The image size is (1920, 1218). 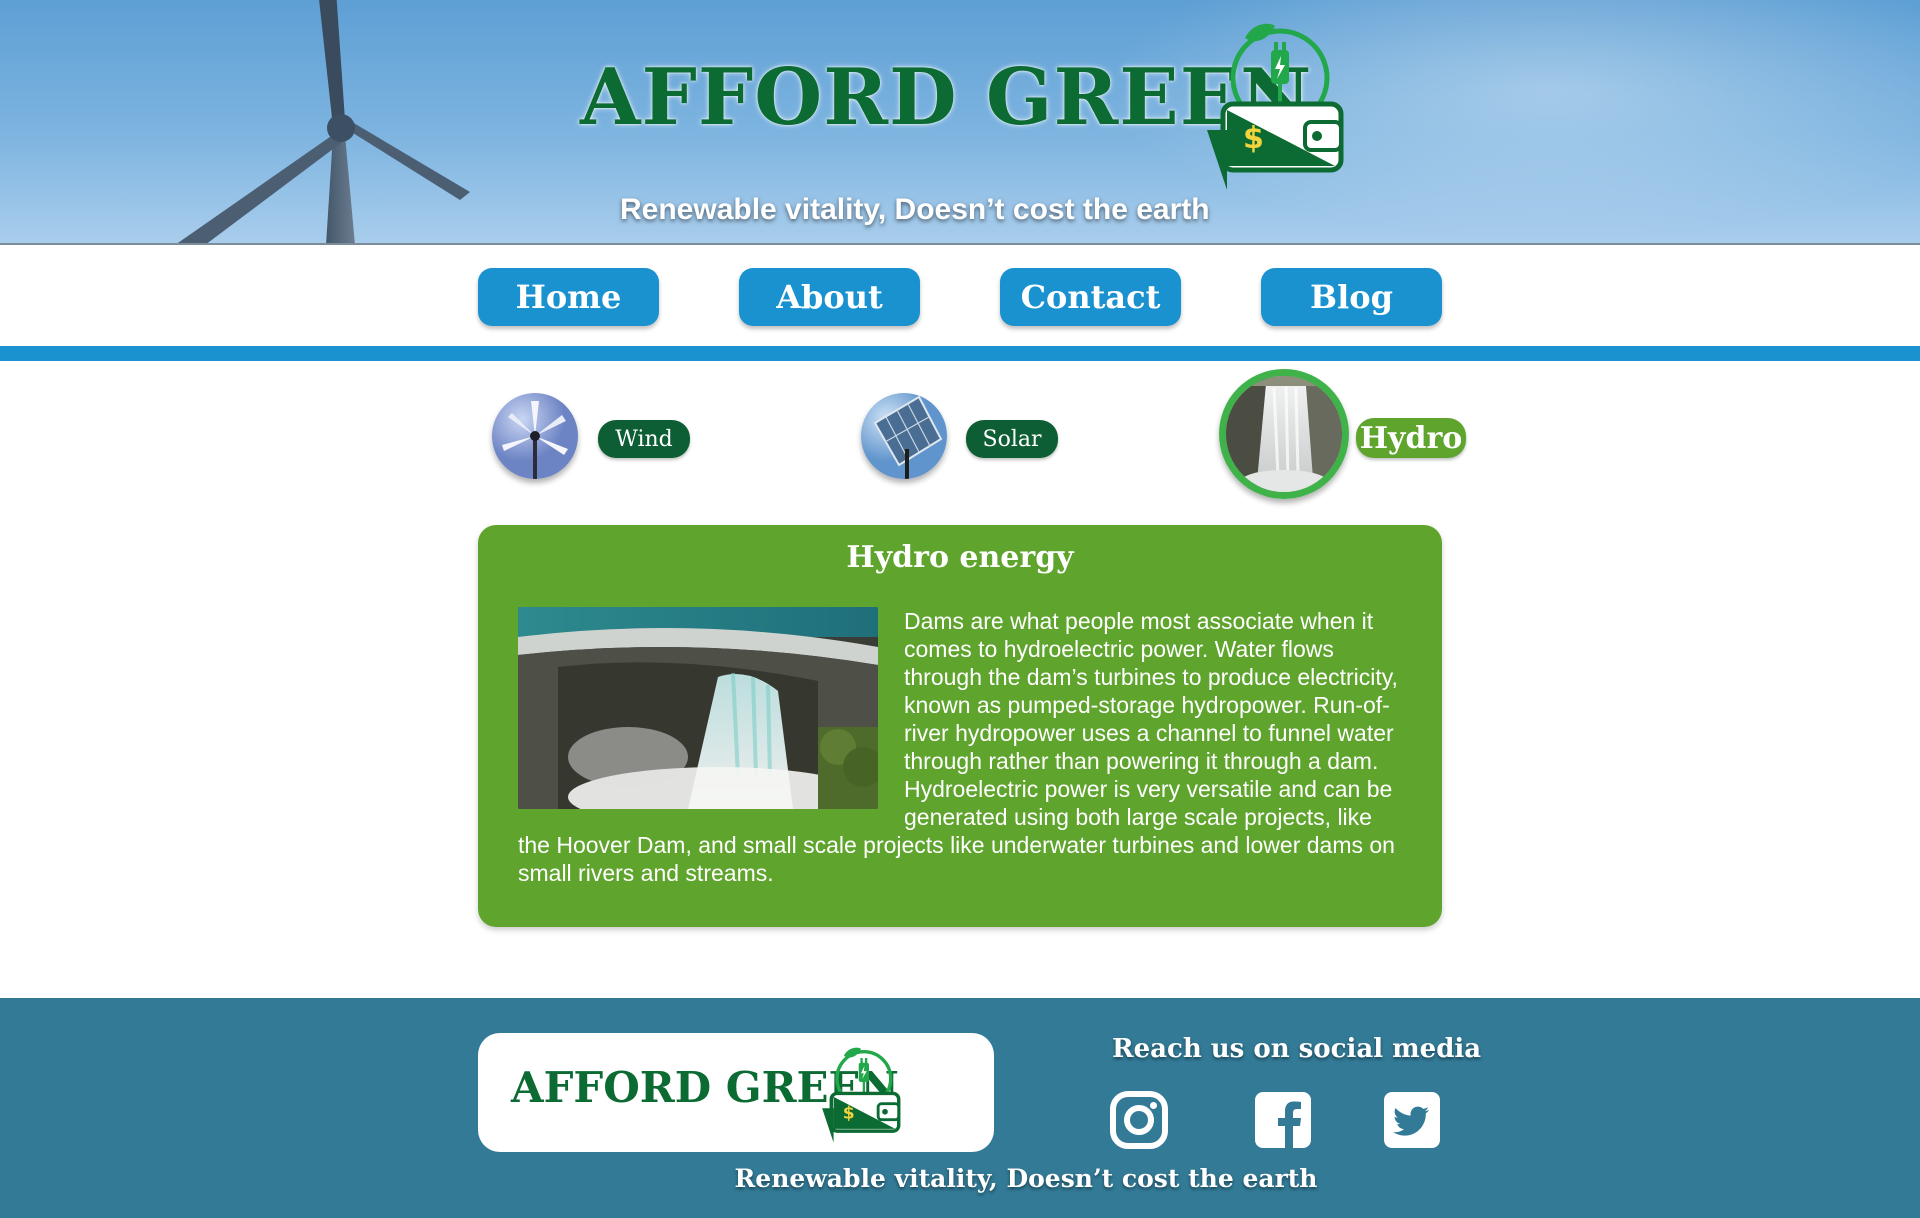 What do you see at coordinates (1283, 1120) in the screenshot?
I see `facebook-icon` at bounding box center [1283, 1120].